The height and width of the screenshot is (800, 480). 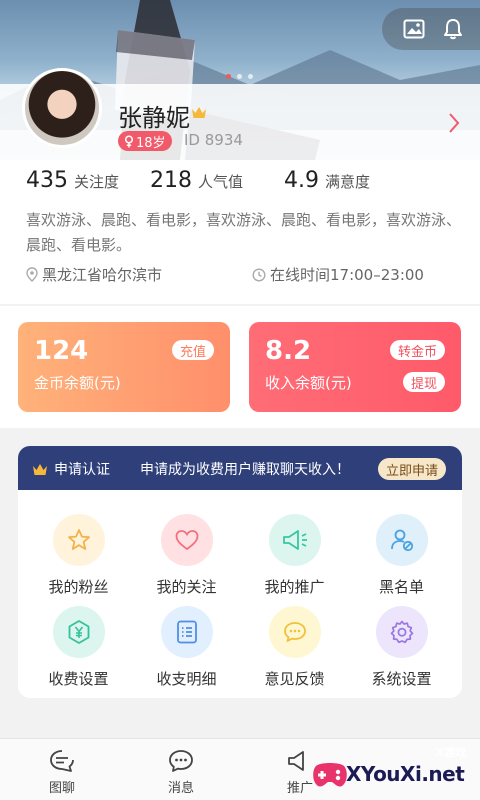 I want to click on gold-balance-value: 124, so click(x=61, y=351).